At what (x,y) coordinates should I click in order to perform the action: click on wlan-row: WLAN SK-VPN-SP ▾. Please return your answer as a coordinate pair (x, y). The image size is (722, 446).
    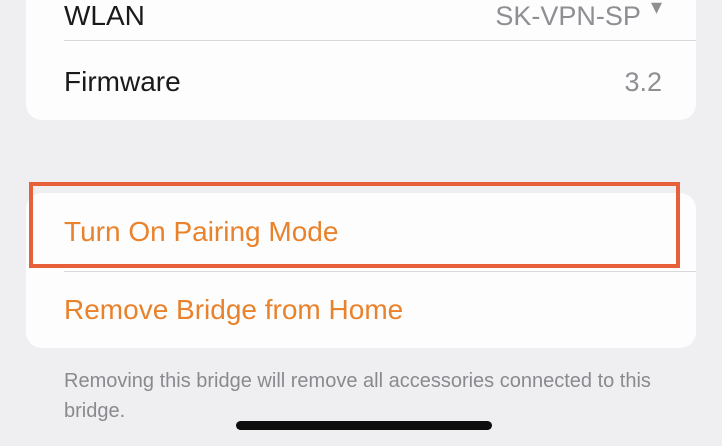
    Looking at the image, I should click on (361, 15).